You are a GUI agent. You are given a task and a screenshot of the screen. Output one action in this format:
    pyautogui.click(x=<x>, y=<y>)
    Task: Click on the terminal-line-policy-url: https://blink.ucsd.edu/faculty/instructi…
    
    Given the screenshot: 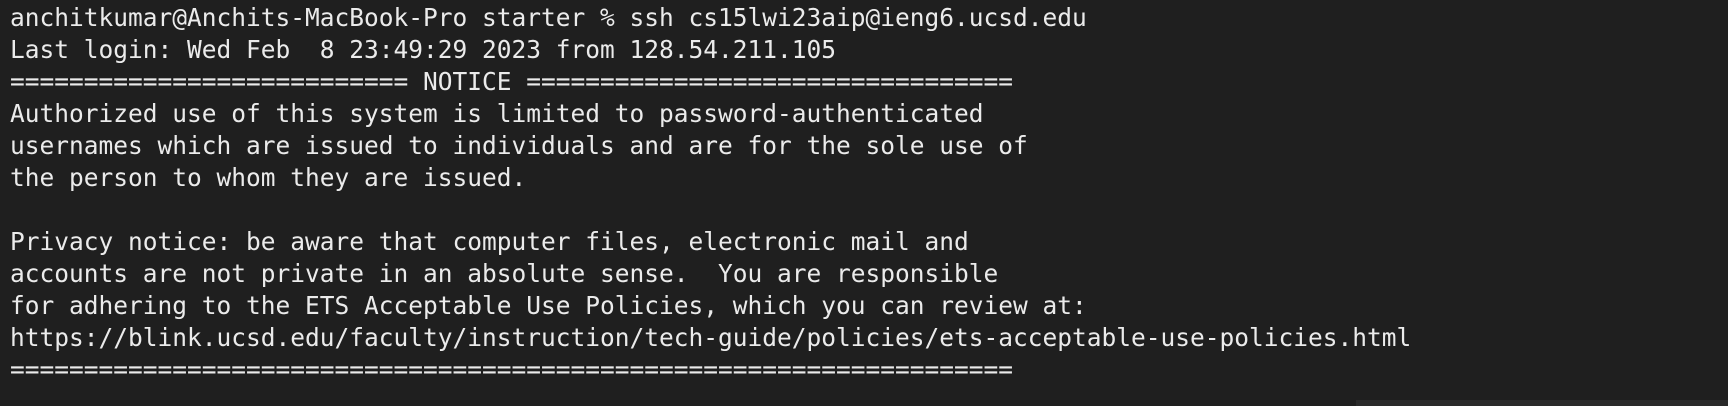 What is the action you would take?
    pyautogui.click(x=869, y=338)
    